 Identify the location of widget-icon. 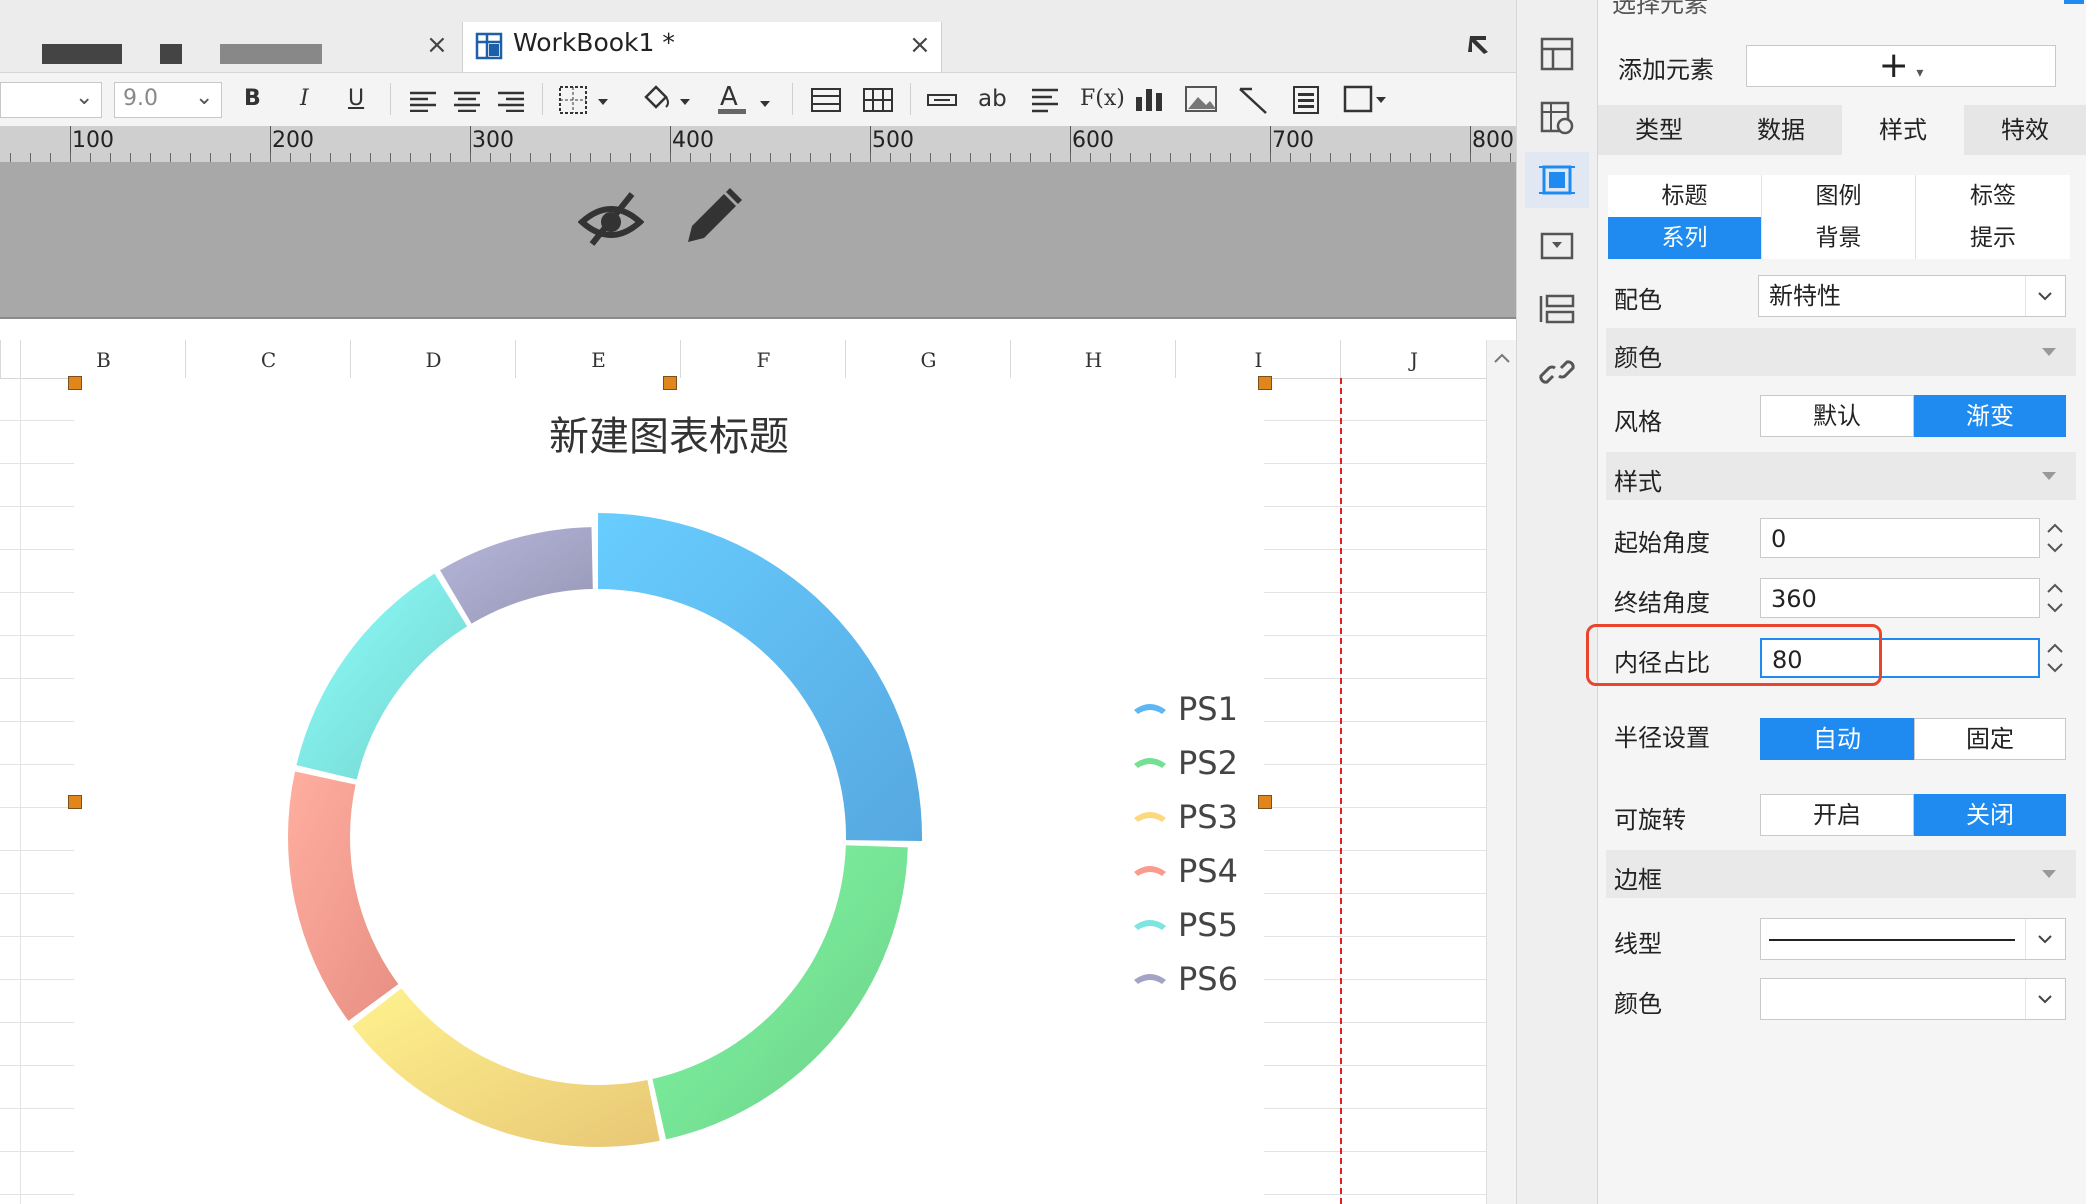
(1557, 246).